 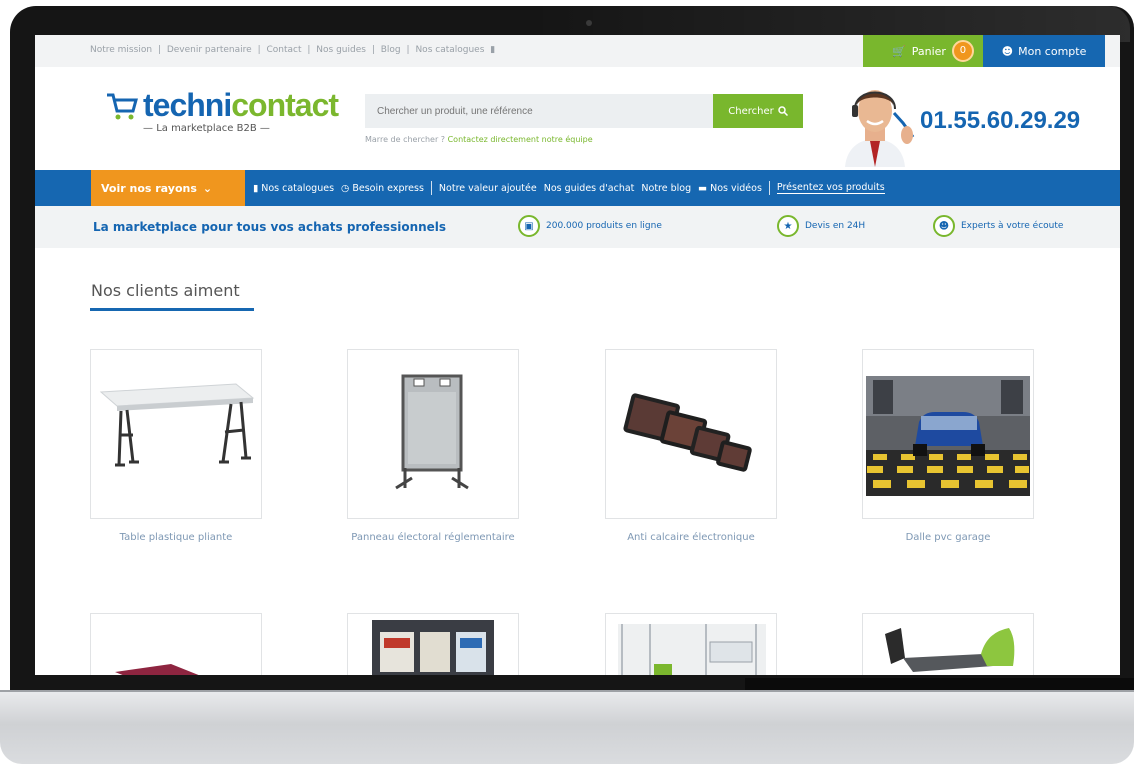 I want to click on nav-item-presentez-produits: Présentez vos produits, so click(x=830, y=188).